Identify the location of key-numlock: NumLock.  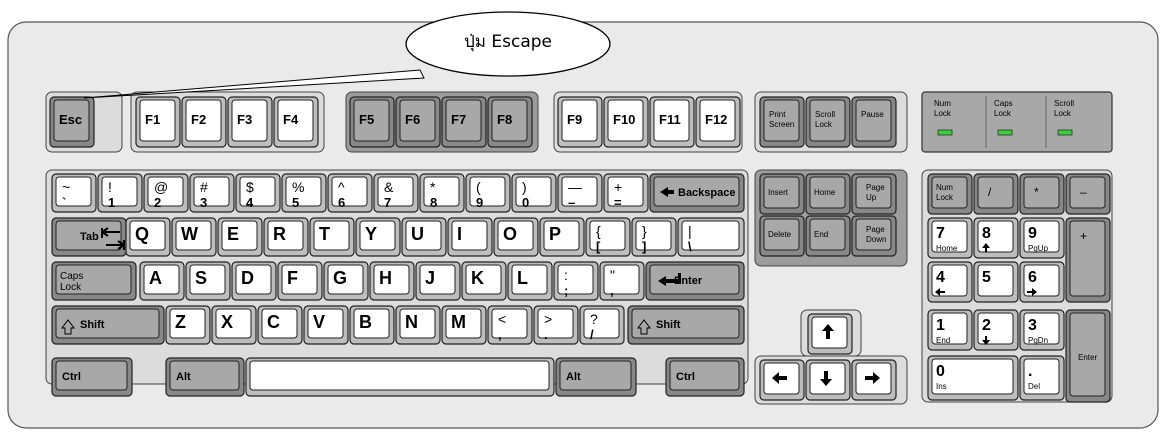
(950, 194).